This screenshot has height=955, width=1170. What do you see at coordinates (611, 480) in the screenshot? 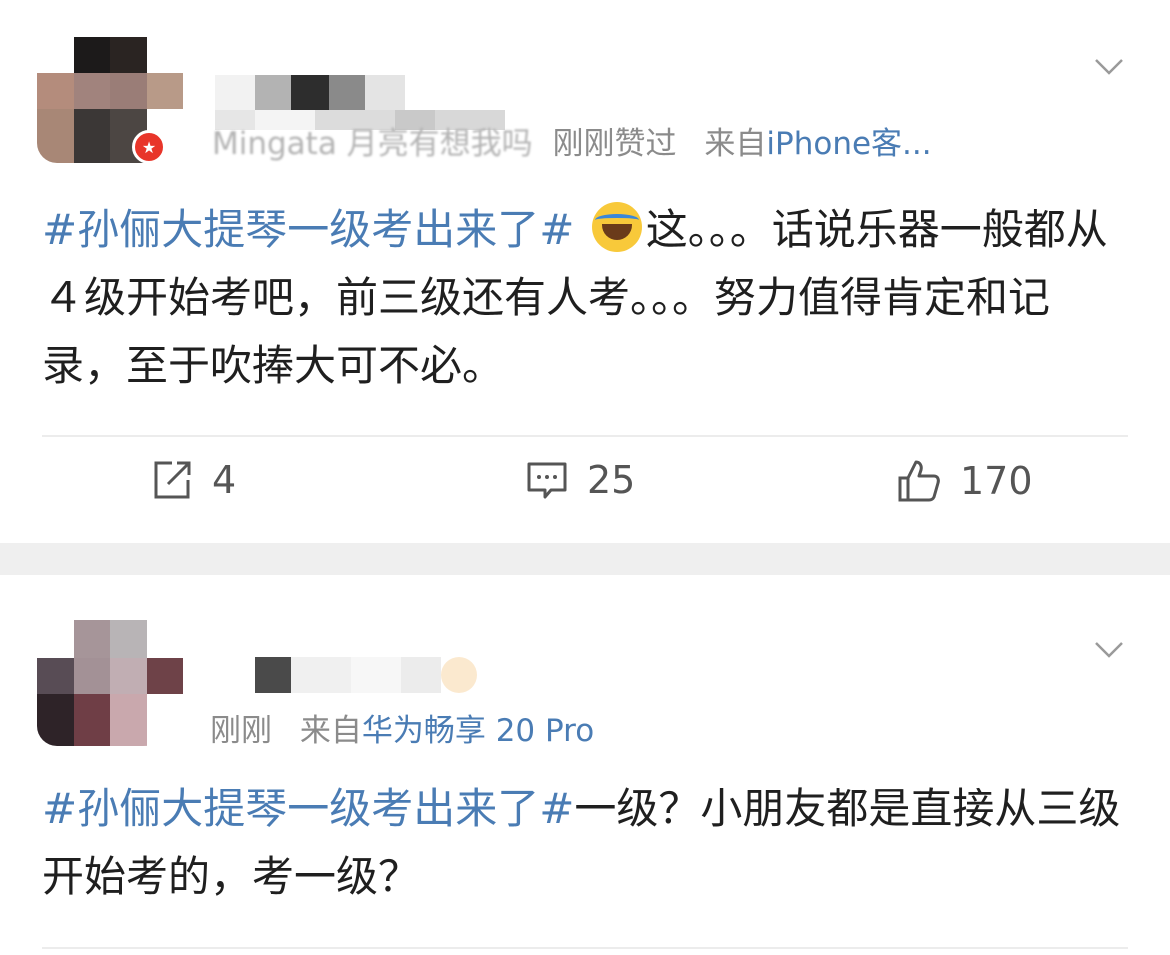
I see `comment-count: 25` at bounding box center [611, 480].